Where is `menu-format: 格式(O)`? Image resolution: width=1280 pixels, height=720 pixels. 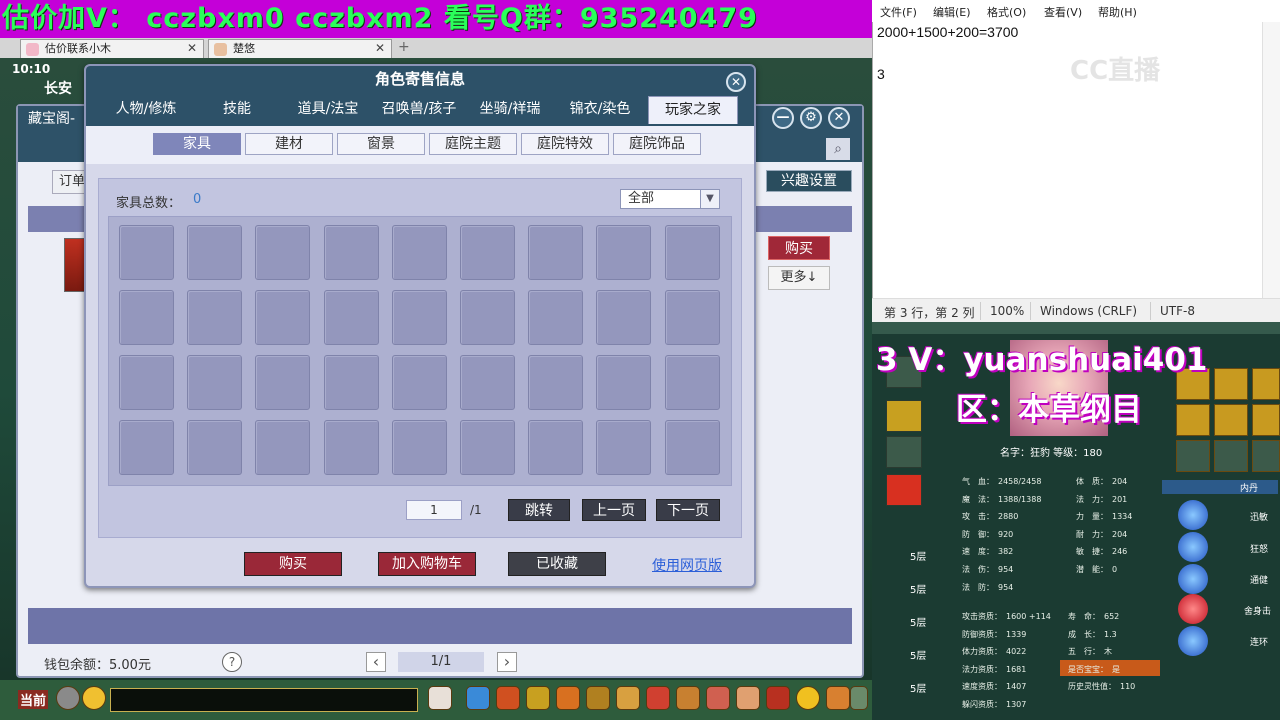 menu-format: 格式(O) is located at coordinates (1006, 12).